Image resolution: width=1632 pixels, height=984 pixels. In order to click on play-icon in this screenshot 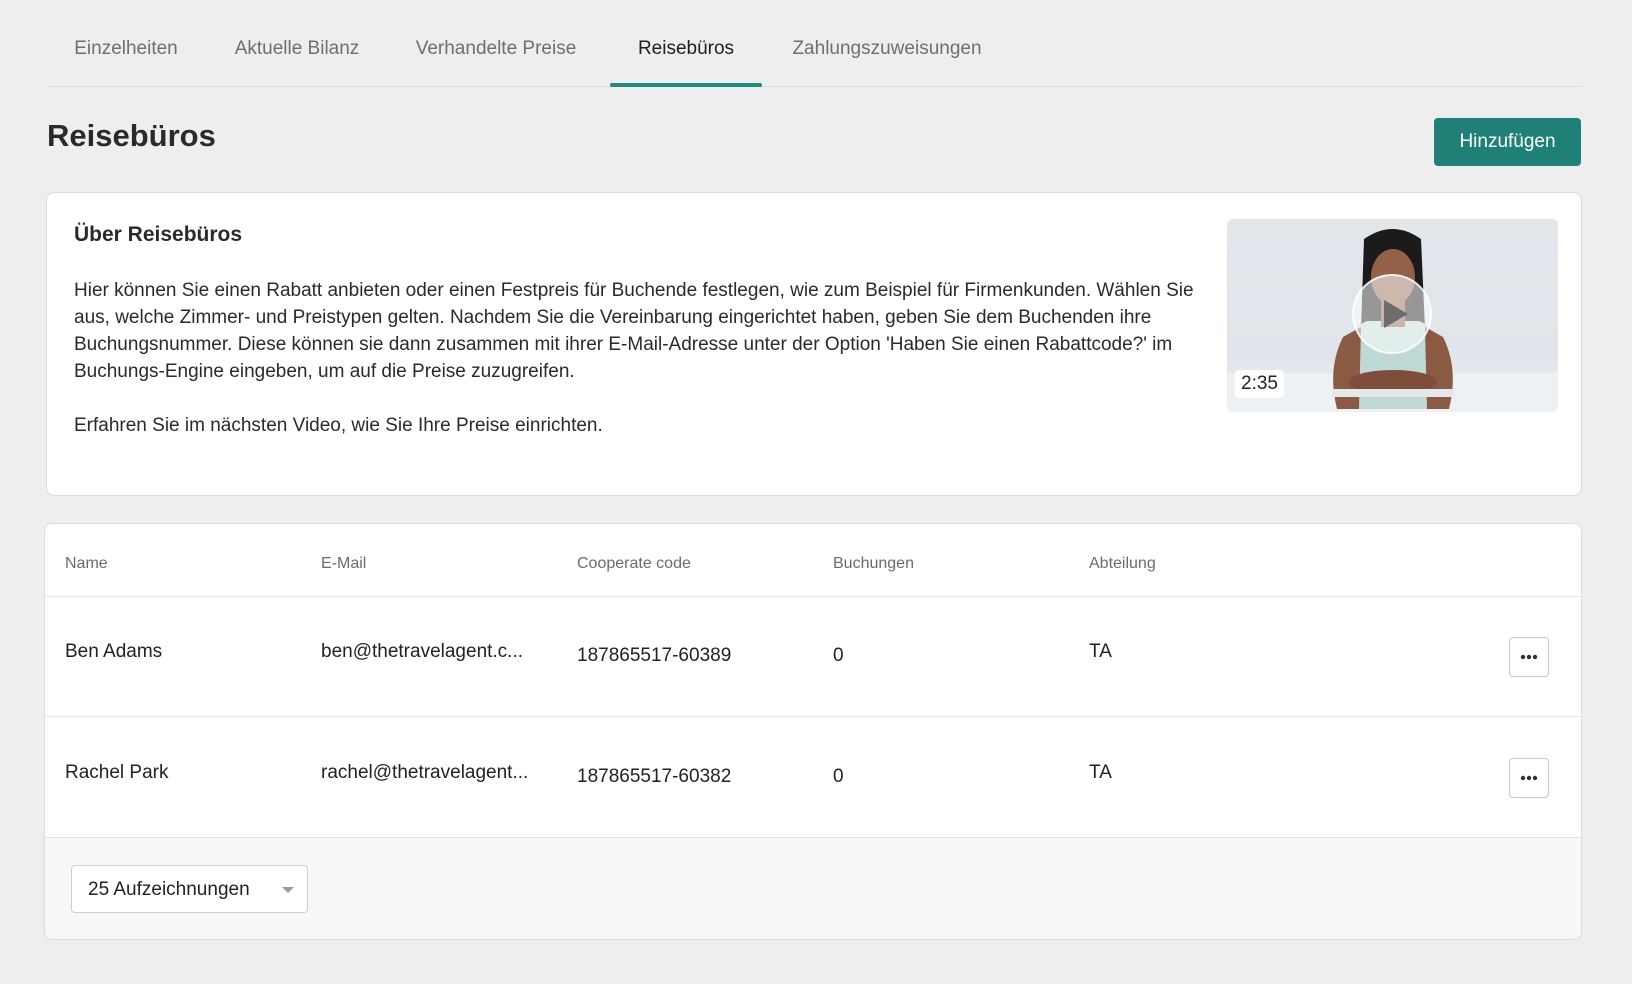, I will do `click(1396, 314)`.